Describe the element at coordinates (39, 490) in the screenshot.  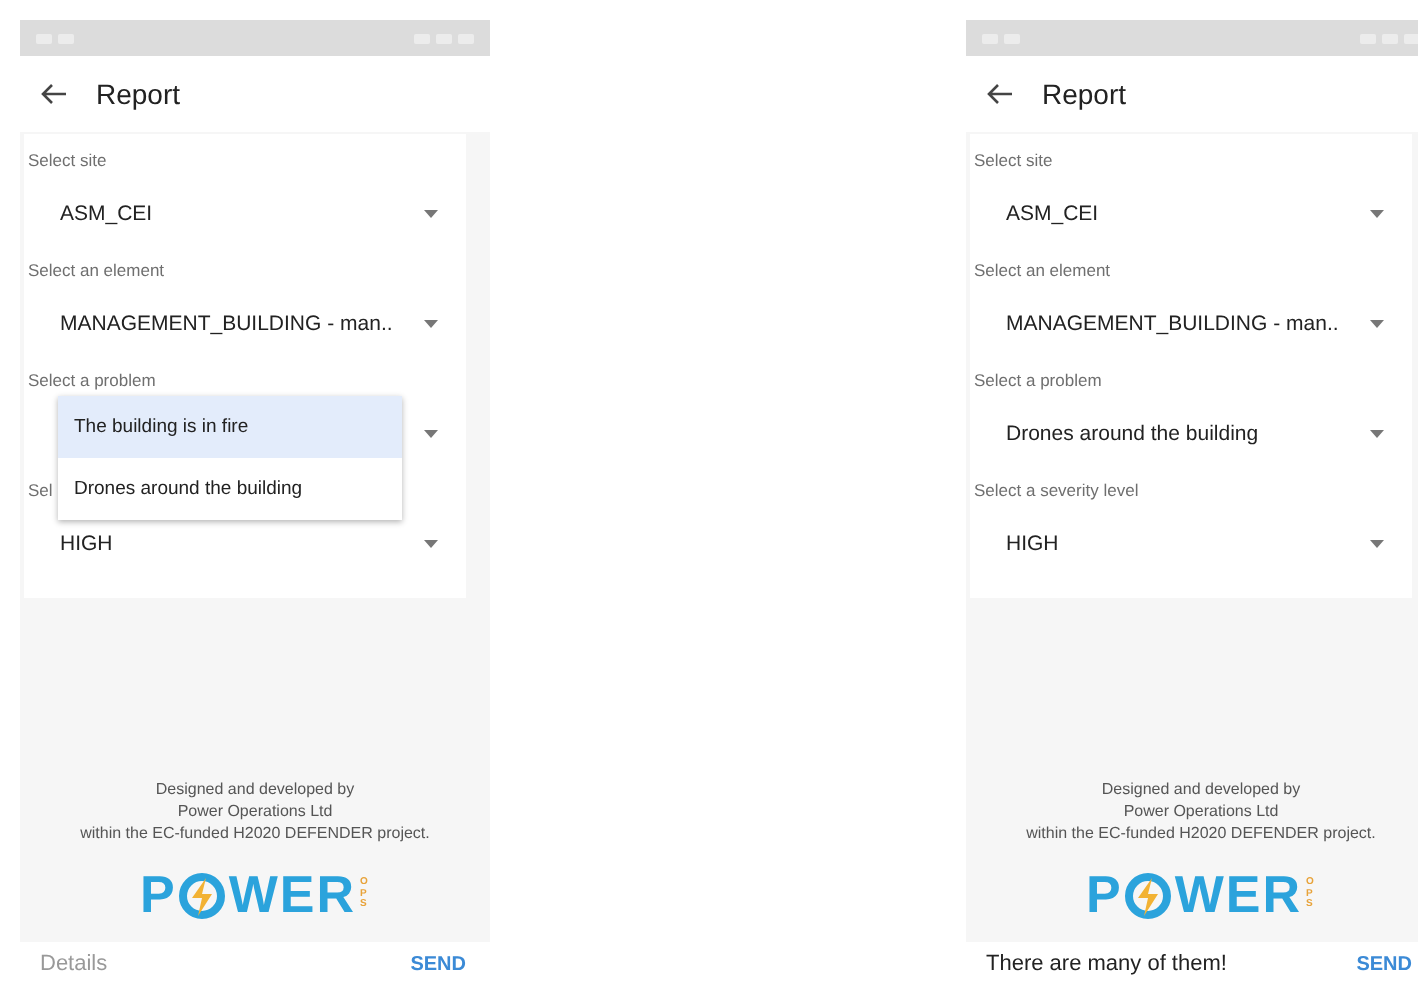
I see `field-label: Sel` at that location.